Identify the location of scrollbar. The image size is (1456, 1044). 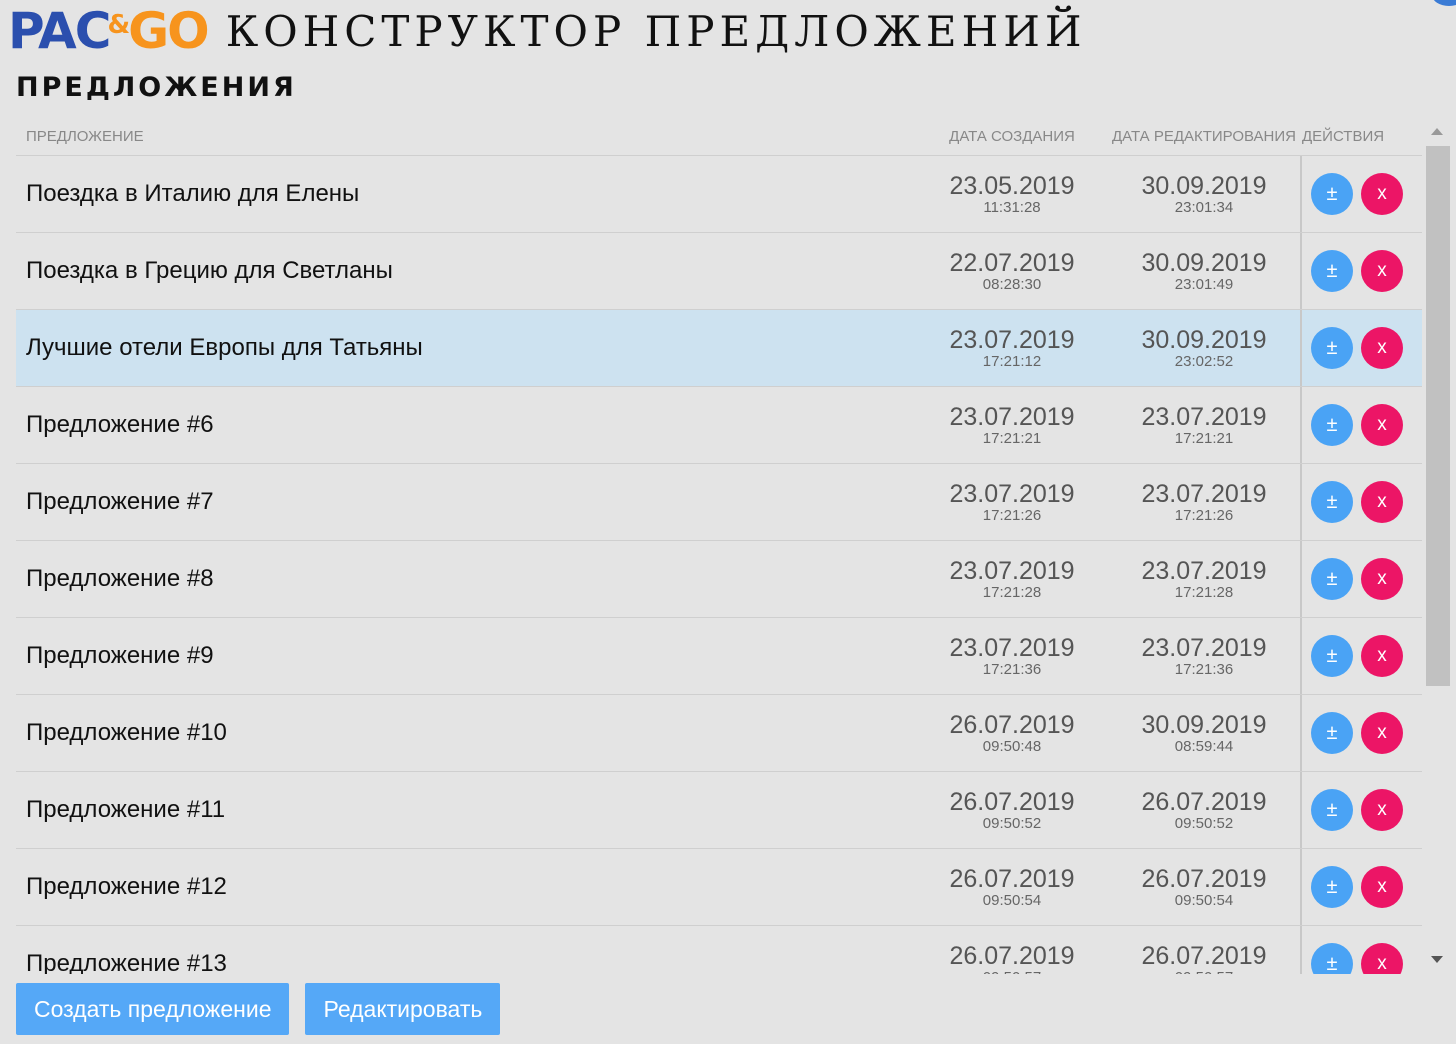
(1438, 546).